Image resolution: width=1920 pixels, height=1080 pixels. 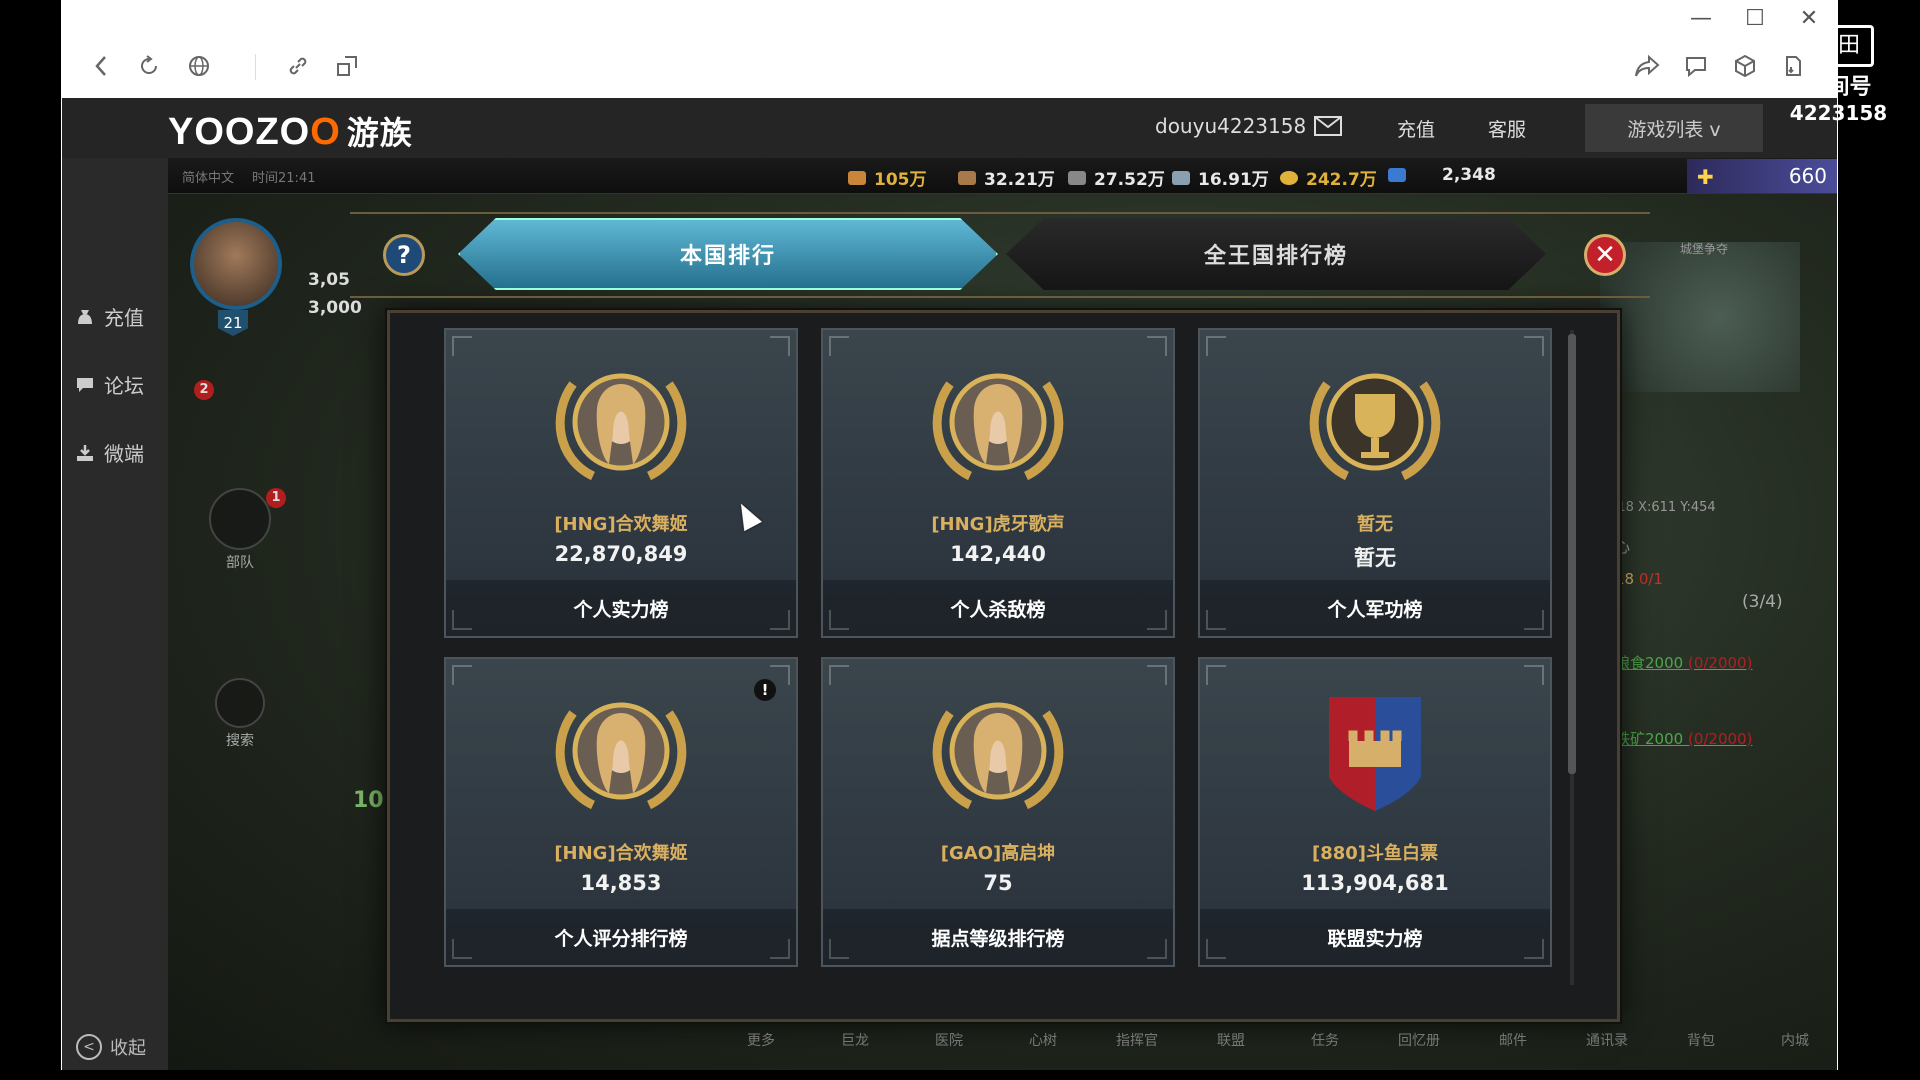 What do you see at coordinates (1838, 113) in the screenshot?
I see `room-number: 4223158` at bounding box center [1838, 113].